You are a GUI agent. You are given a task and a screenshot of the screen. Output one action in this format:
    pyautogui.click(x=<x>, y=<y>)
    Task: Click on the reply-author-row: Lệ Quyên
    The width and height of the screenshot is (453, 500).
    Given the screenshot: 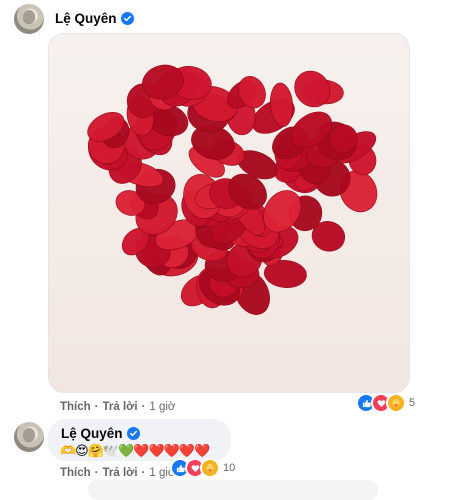 What is the action you would take?
    pyautogui.click(x=100, y=433)
    